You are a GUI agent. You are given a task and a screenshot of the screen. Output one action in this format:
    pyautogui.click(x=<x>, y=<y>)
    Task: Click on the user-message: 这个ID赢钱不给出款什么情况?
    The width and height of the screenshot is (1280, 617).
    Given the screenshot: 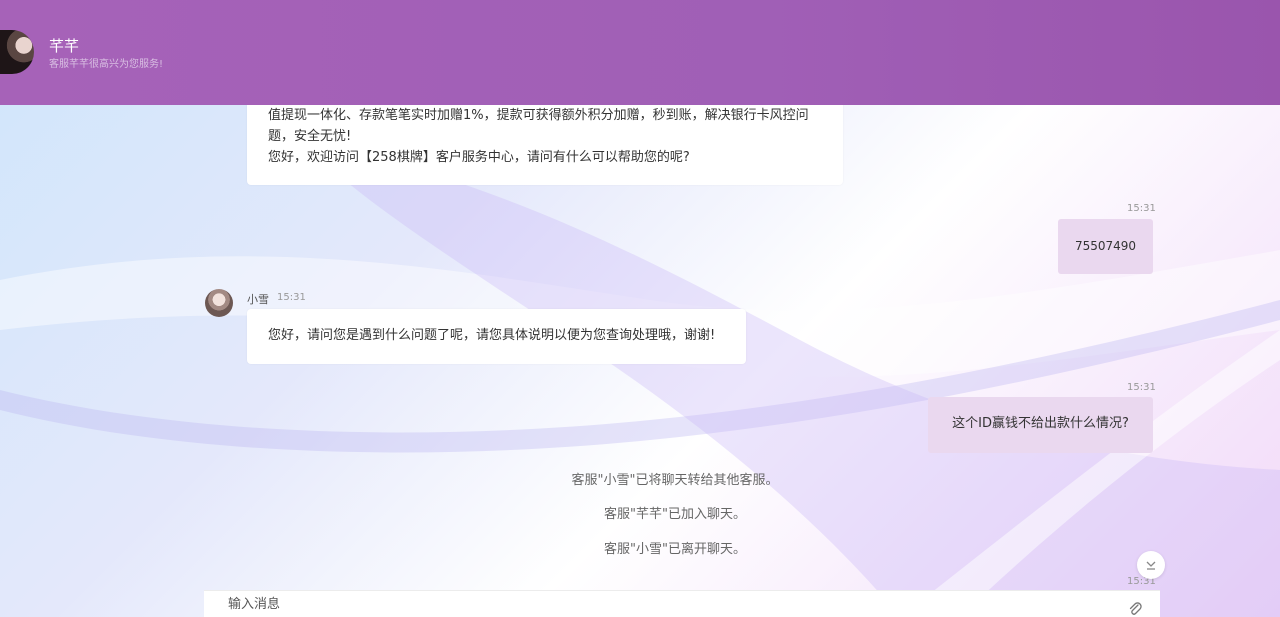 What is the action you would take?
    pyautogui.click(x=1040, y=425)
    